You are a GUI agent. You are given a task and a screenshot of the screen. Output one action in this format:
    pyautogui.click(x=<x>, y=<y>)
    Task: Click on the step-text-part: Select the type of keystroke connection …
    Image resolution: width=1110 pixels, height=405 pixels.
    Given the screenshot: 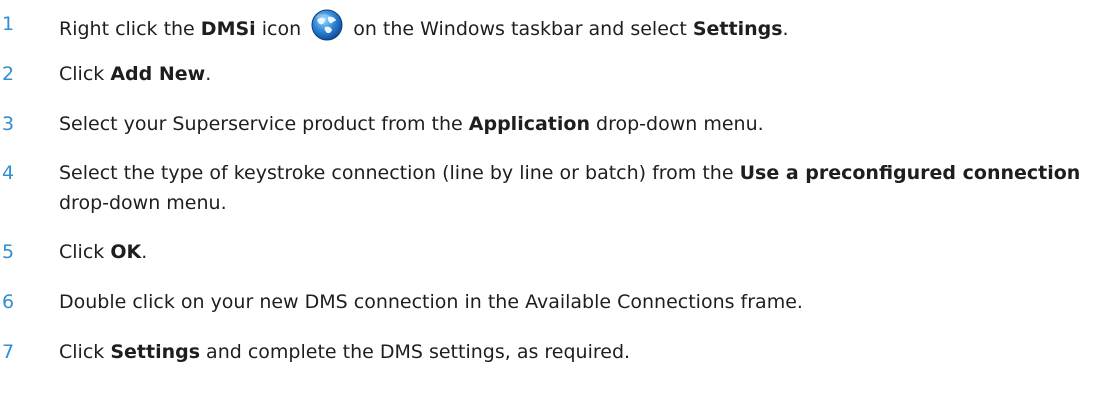 What is the action you would take?
    pyautogui.click(x=399, y=173)
    